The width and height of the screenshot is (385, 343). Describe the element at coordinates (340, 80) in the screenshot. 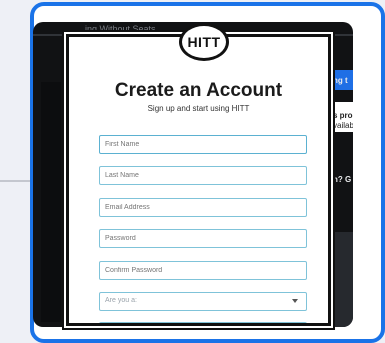

I see `background-strip-text: ng t` at that location.